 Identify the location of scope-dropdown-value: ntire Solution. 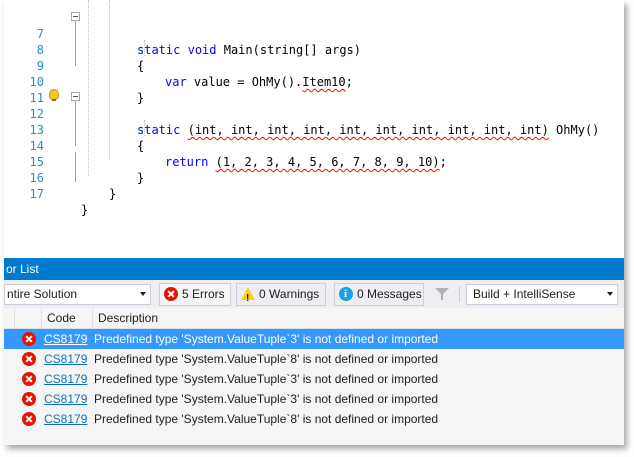
(42, 294).